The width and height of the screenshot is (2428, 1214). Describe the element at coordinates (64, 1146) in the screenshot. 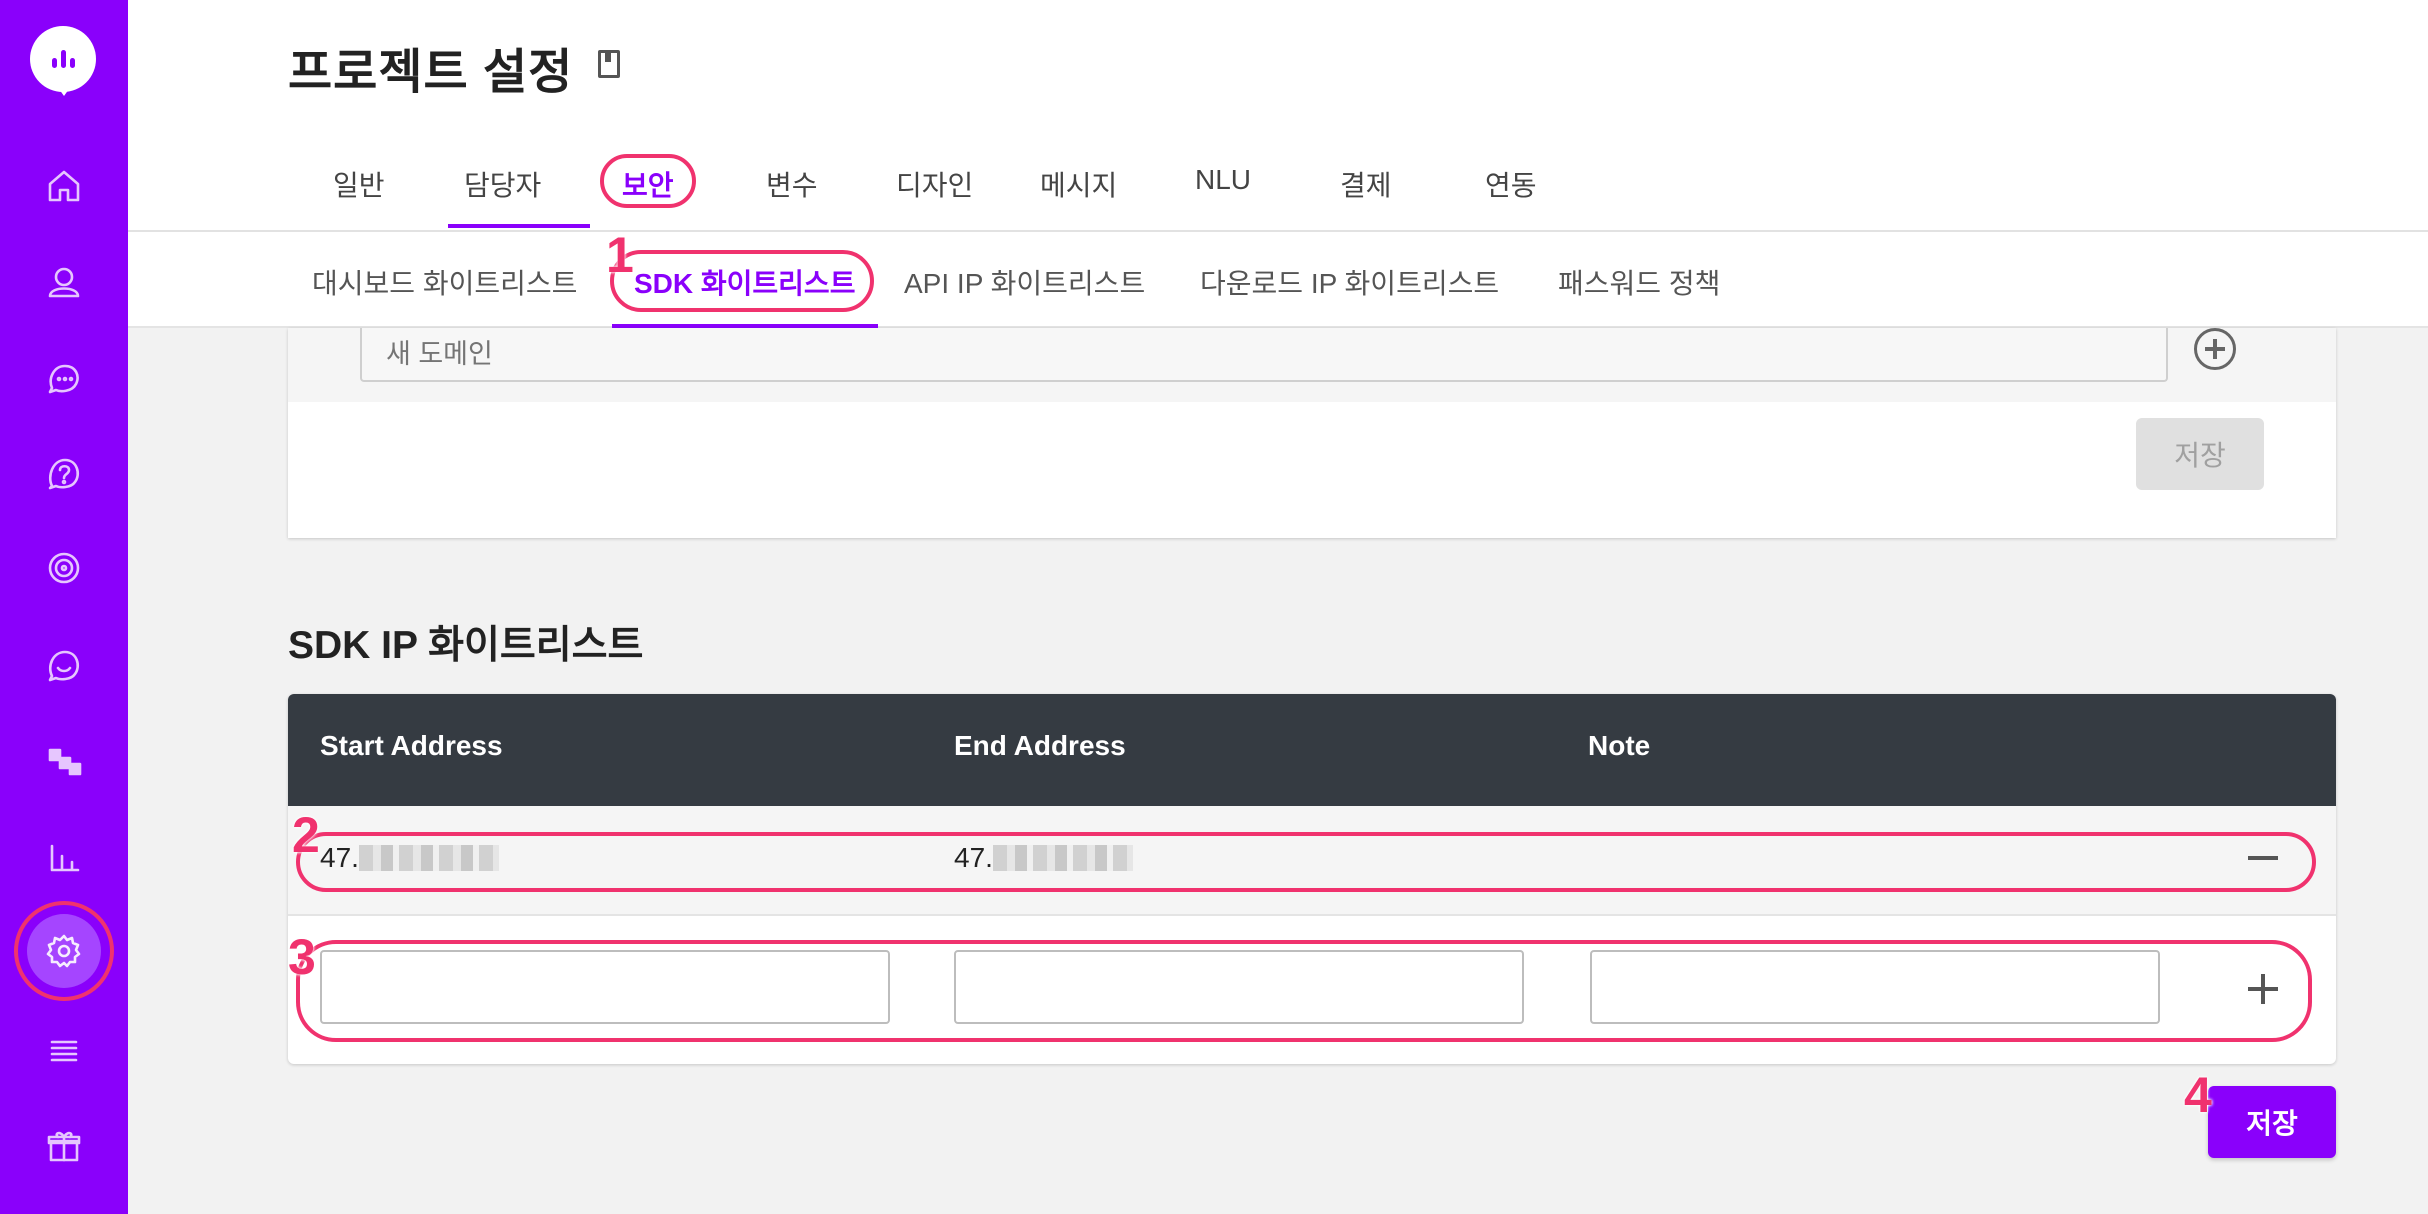

I see `gift-icon` at that location.